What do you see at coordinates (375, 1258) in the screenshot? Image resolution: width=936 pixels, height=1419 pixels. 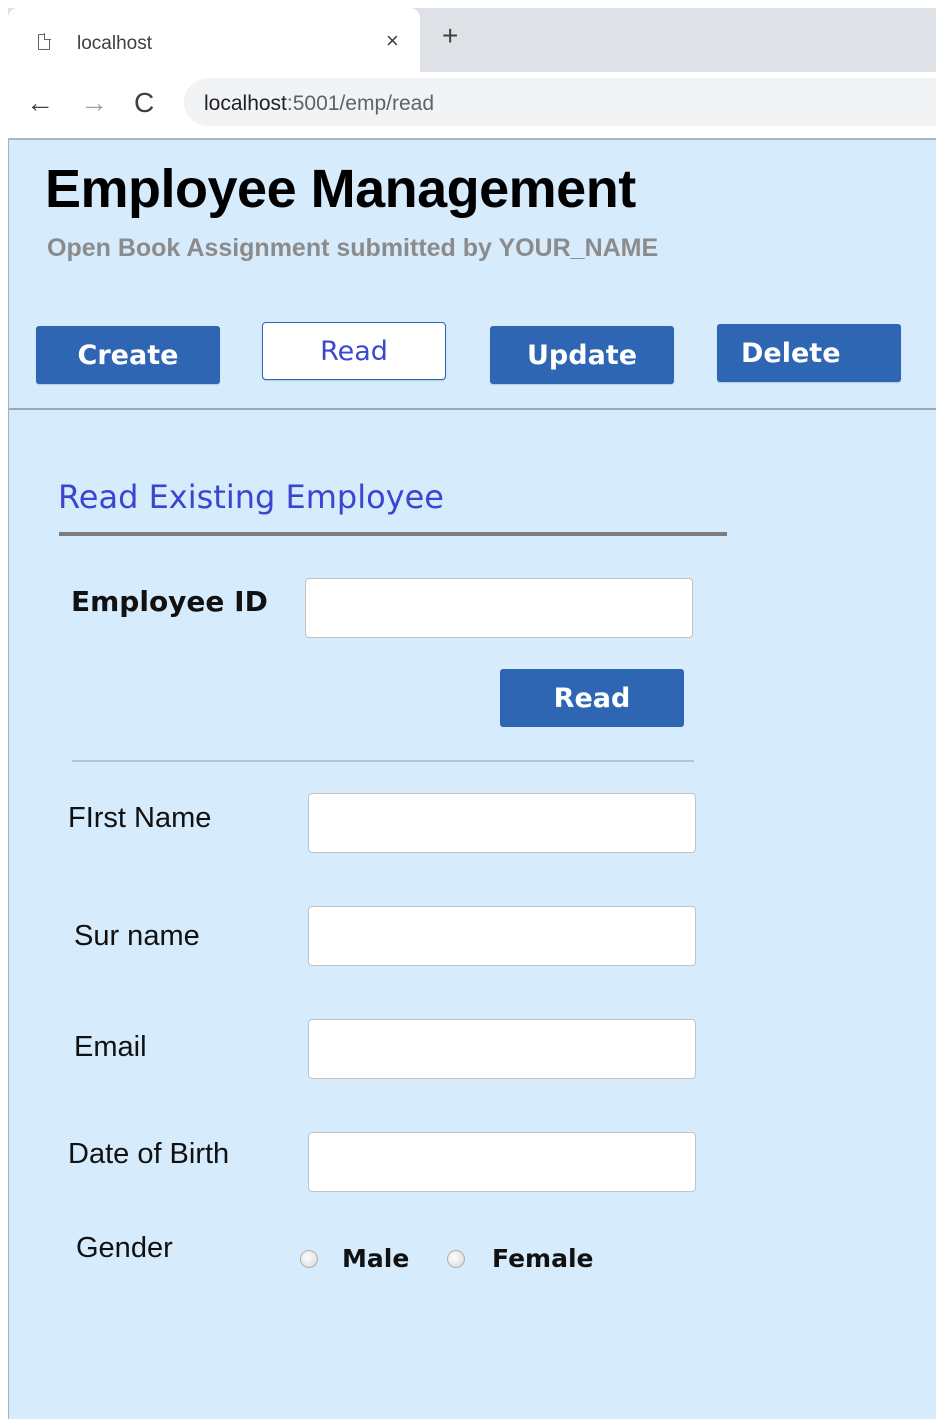 I see `gender-male-label: Male` at bounding box center [375, 1258].